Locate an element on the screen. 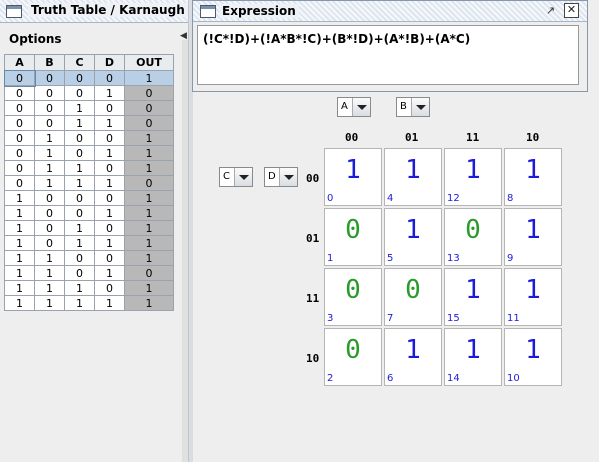  kmap-cell-index: 13 is located at coordinates (453, 258).